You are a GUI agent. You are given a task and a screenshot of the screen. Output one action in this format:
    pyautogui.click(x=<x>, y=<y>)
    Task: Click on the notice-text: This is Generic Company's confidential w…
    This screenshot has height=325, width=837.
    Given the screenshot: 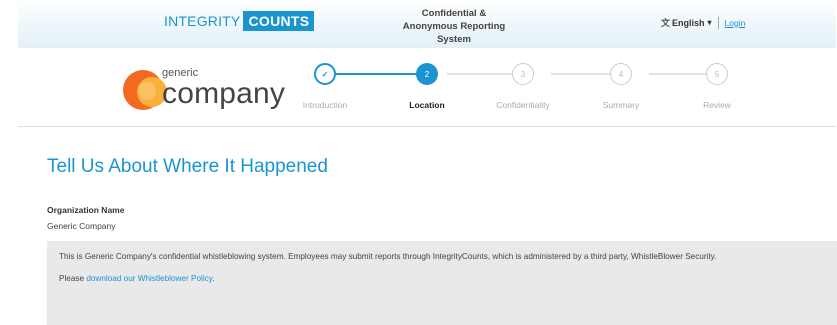 What is the action you would take?
    pyautogui.click(x=388, y=256)
    